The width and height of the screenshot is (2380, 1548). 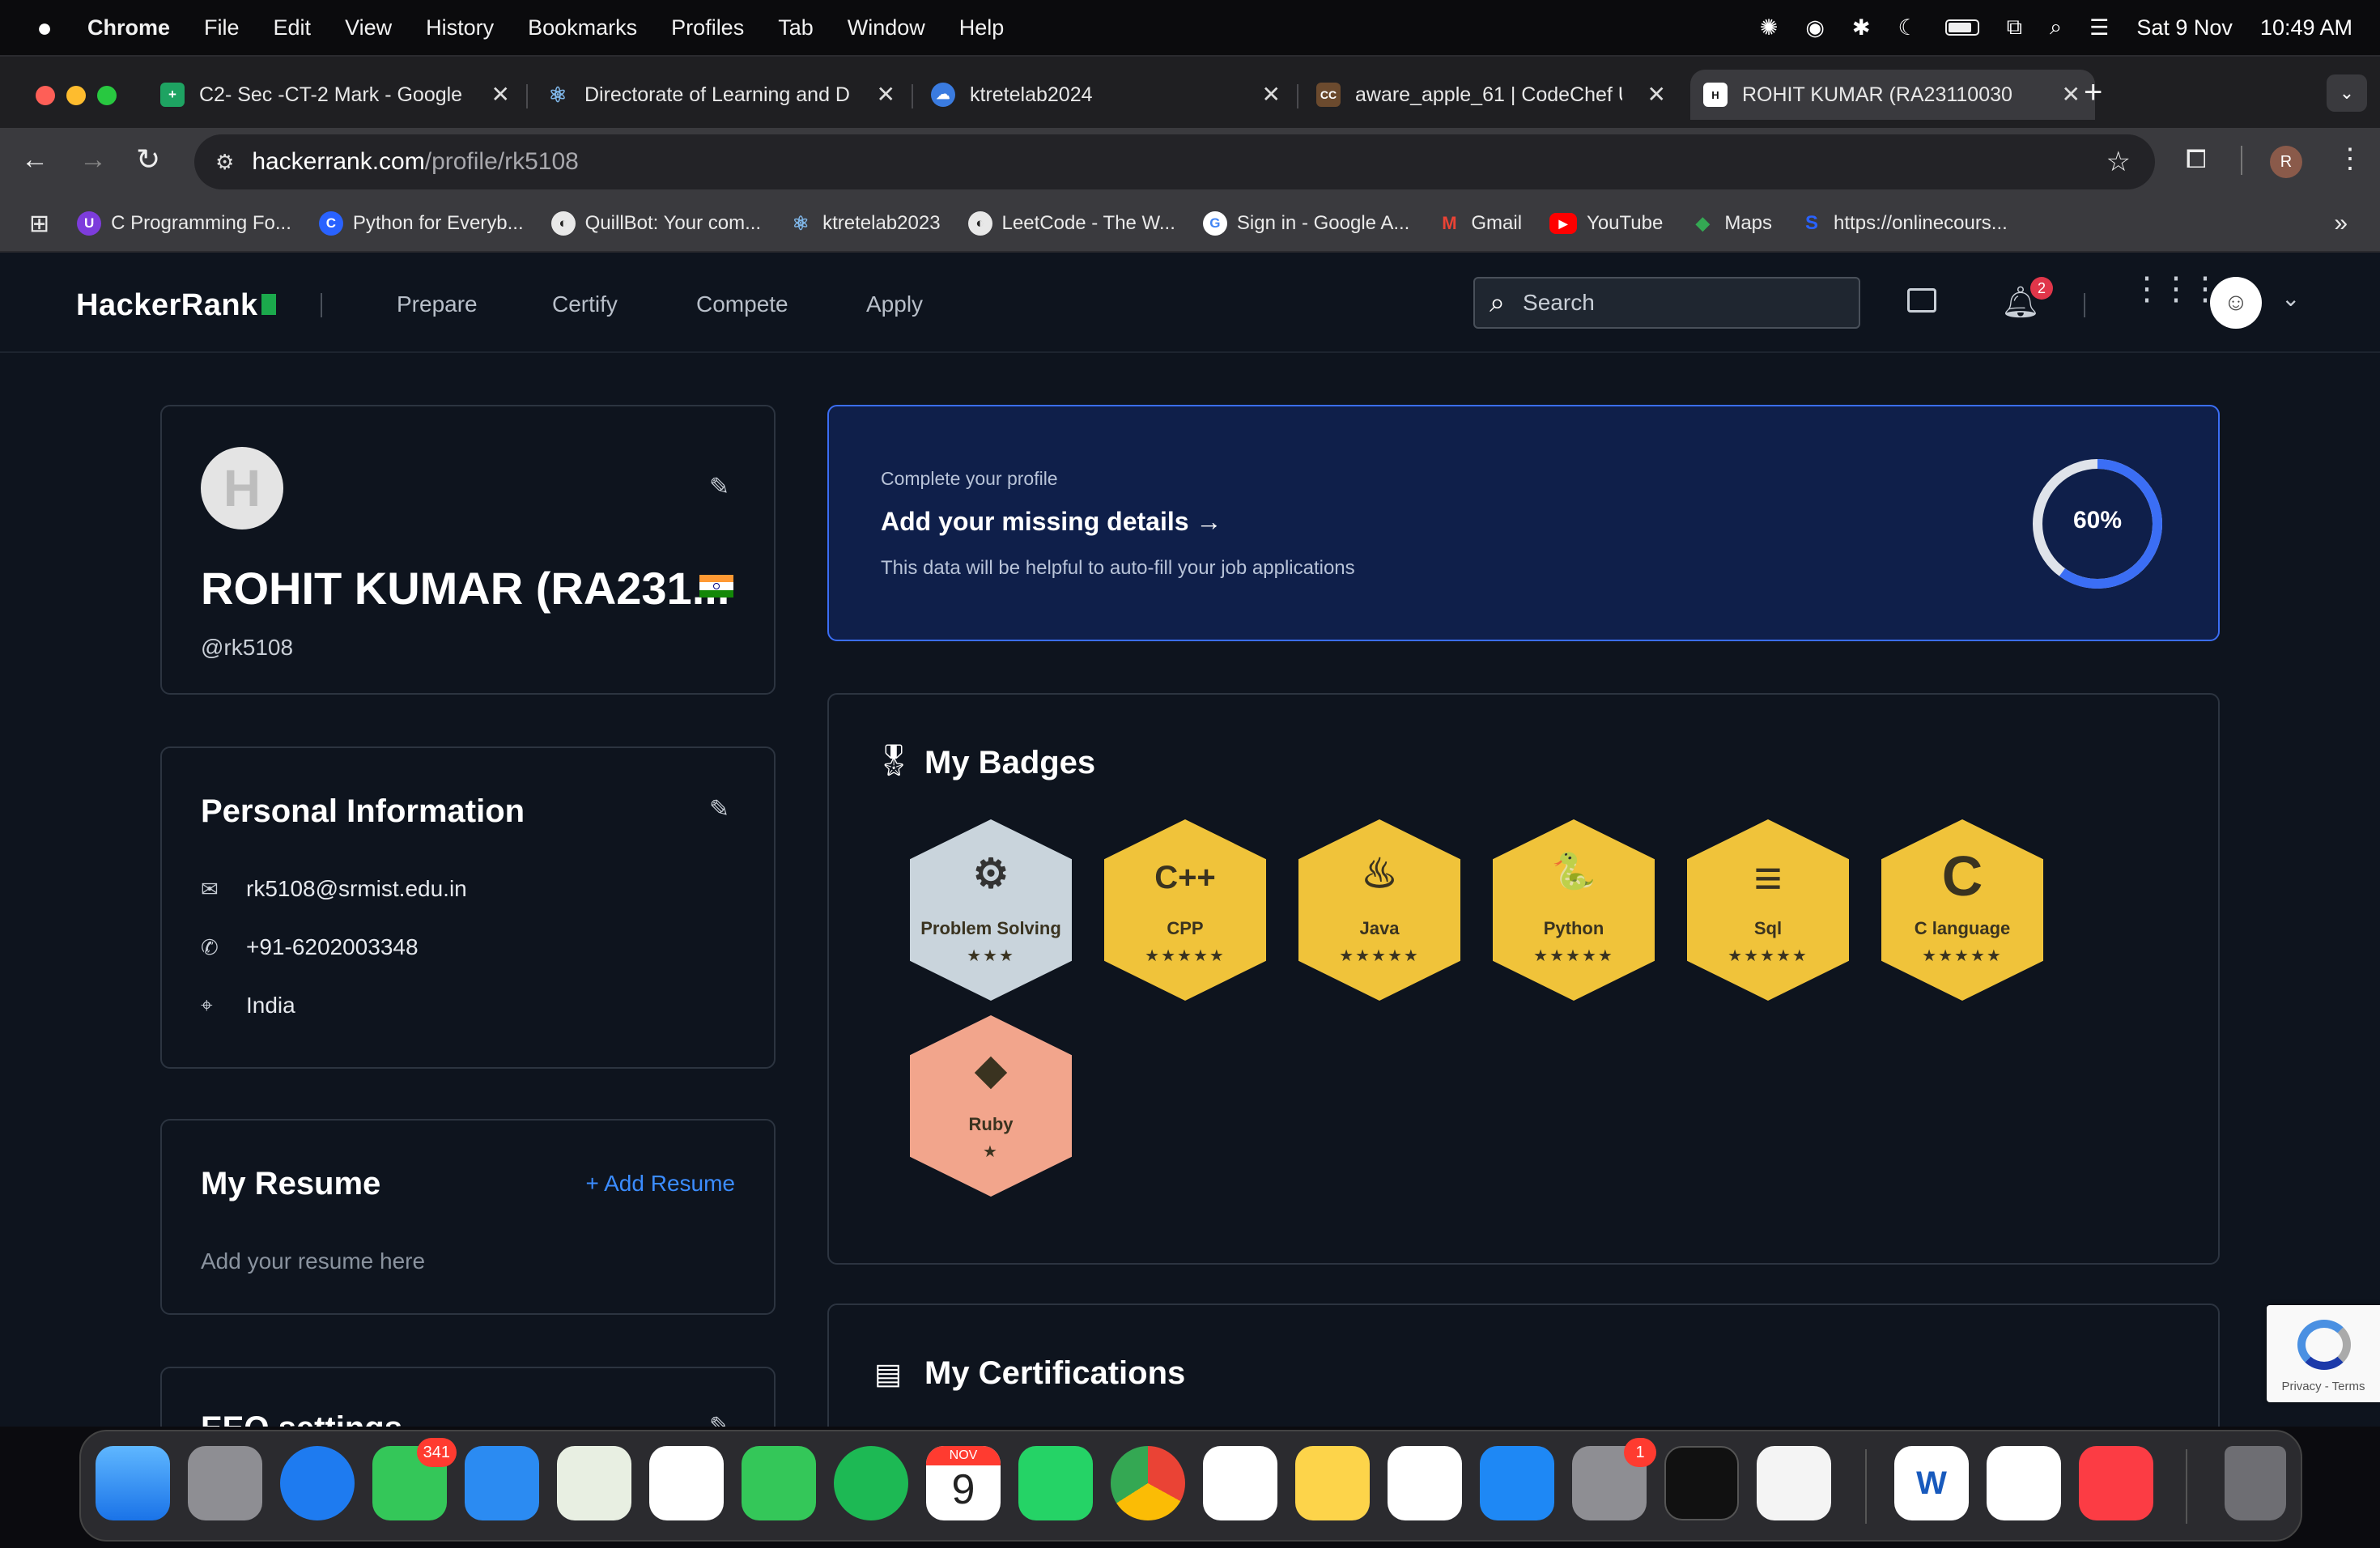 I want to click on focus-moon-icon: ☾, so click(x=1908, y=27).